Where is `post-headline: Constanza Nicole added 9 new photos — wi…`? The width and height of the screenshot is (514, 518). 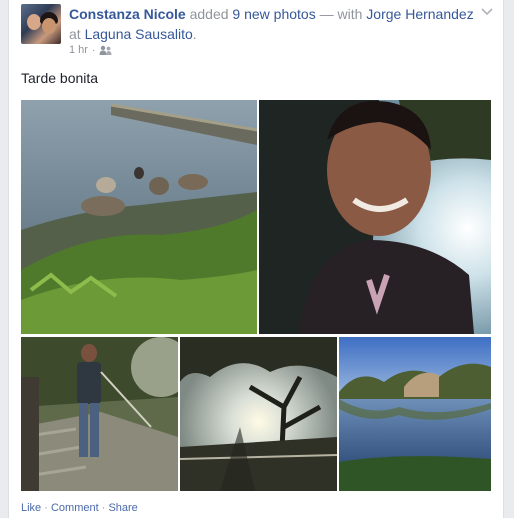
post-headline: Constanza Nicole added 9 new photos — wi… is located at coordinates (274, 24).